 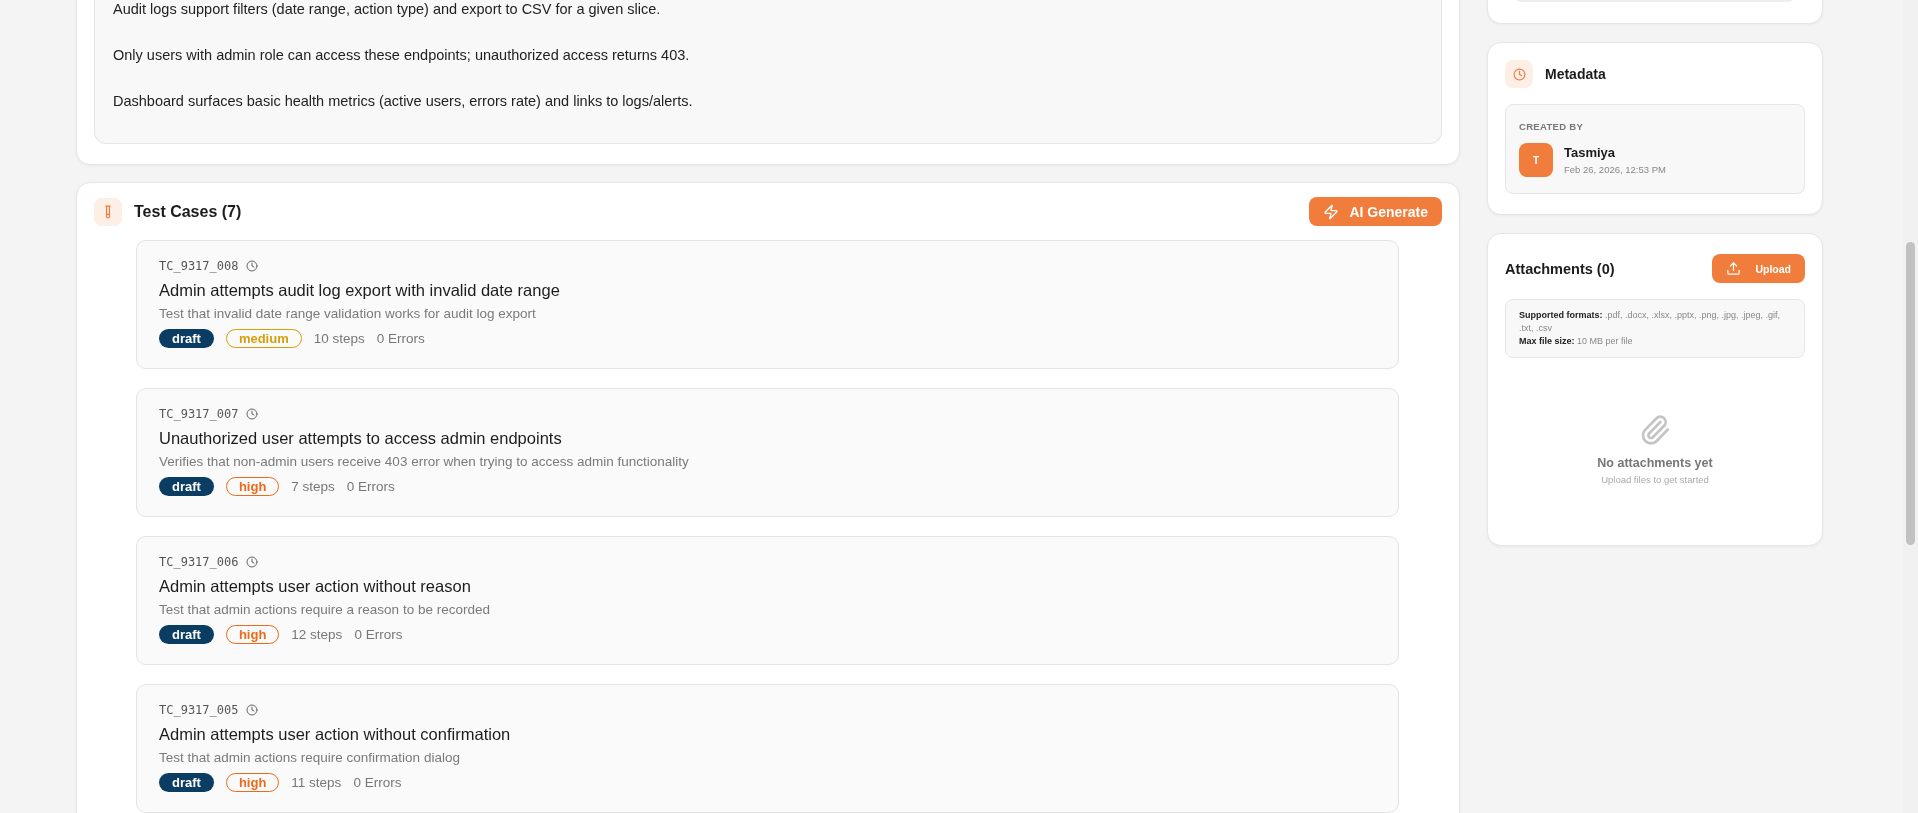 I want to click on test-case-description: Verifies that non-admin users receive 403 error when trying to access admin functionality, so click(x=424, y=461).